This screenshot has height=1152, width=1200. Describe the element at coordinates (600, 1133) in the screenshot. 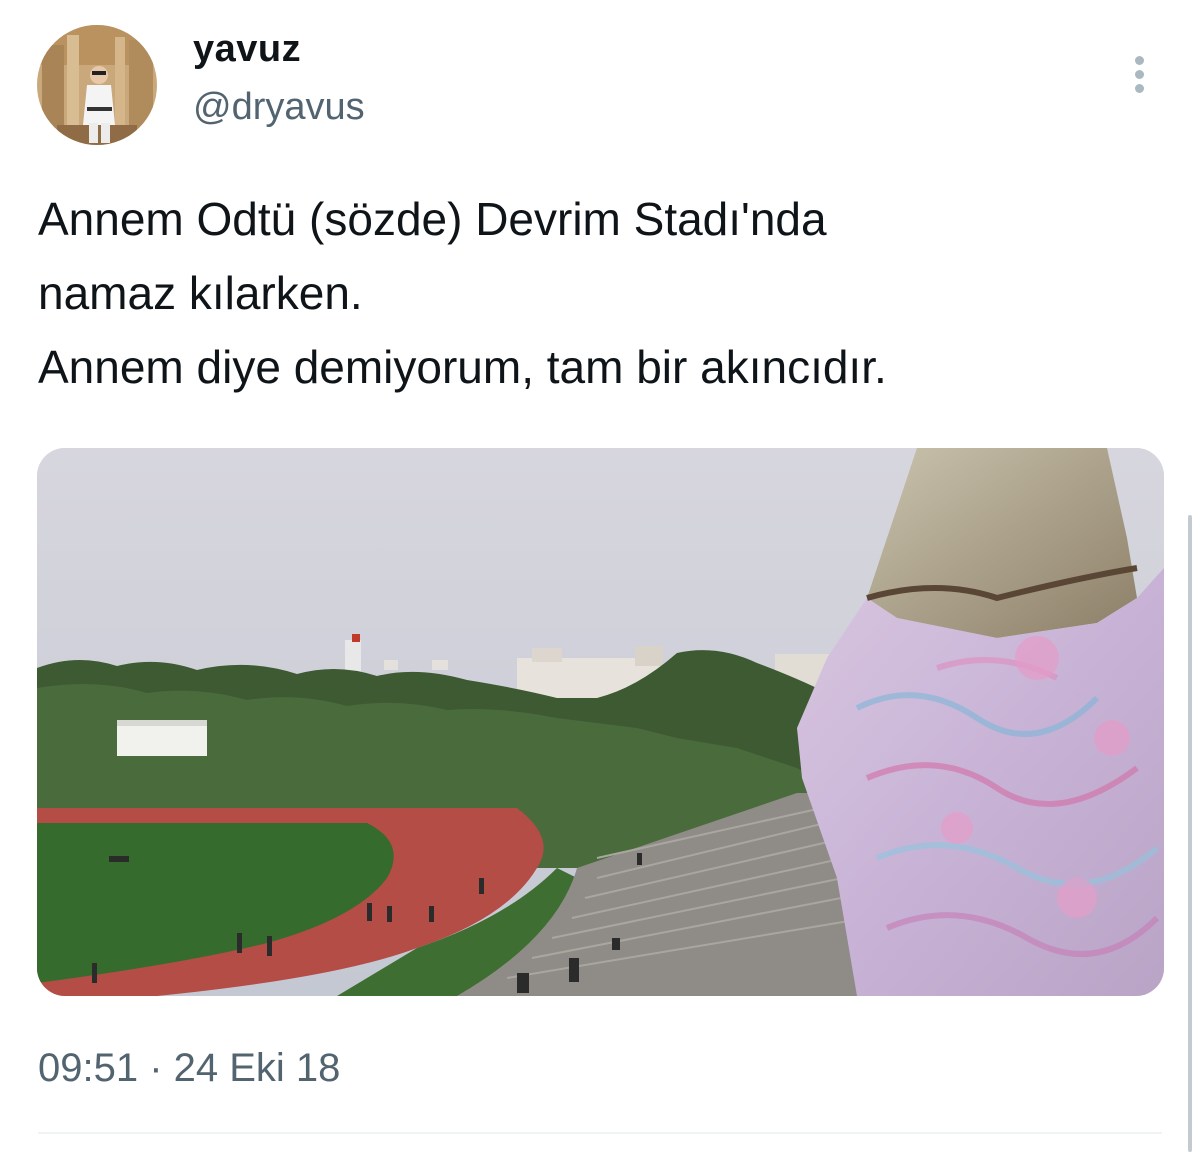

I see `divider` at that location.